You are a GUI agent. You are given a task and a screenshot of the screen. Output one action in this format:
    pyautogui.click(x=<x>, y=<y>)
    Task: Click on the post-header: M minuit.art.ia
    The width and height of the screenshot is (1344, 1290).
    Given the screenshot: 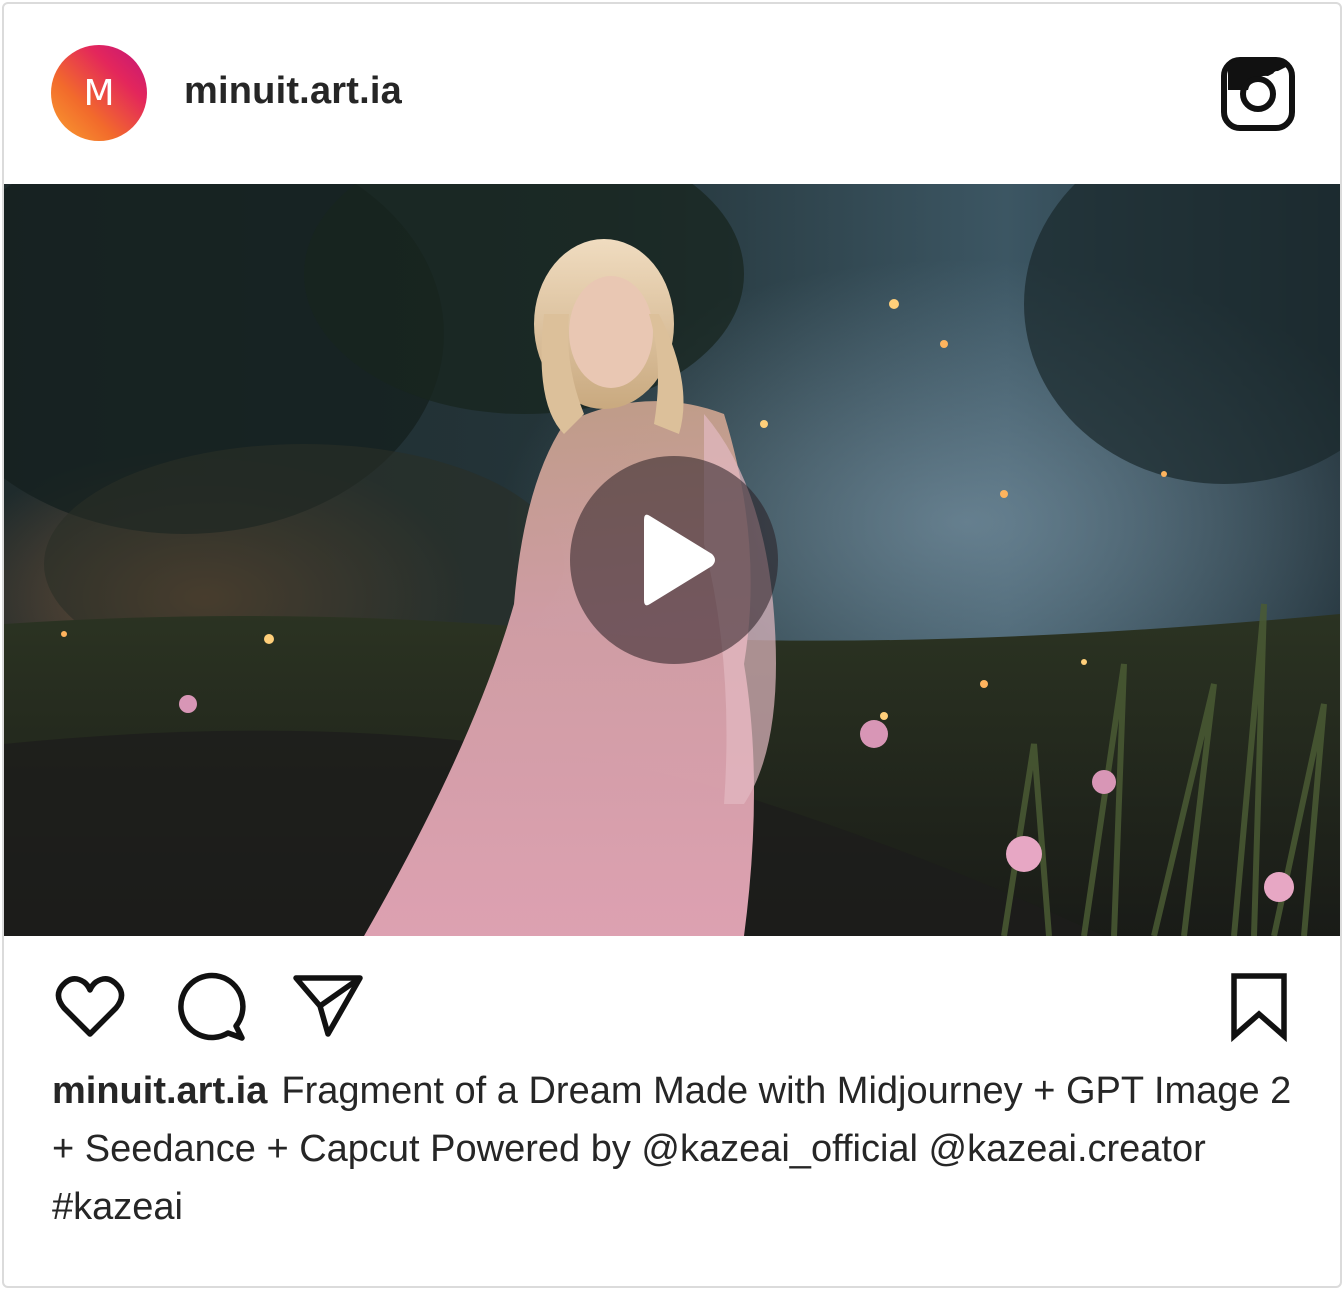 What is the action you would take?
    pyautogui.click(x=672, y=94)
    